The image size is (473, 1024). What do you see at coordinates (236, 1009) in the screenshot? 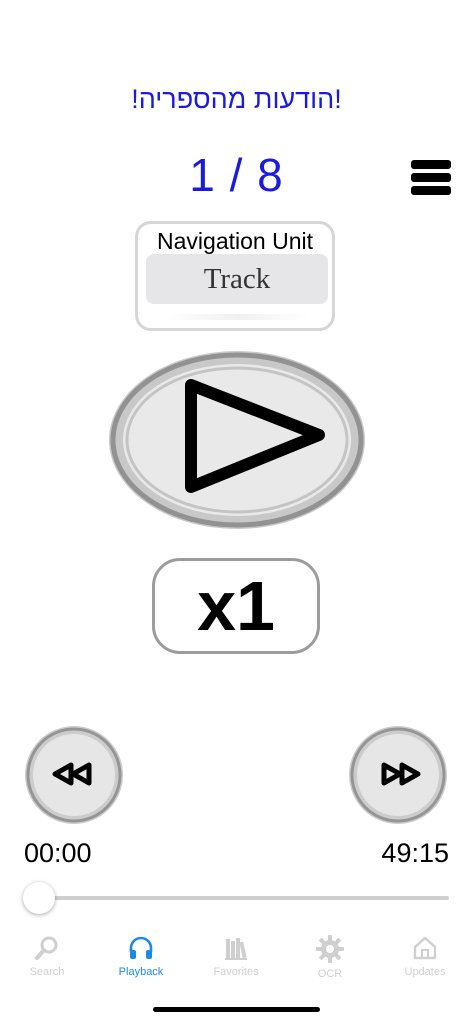
I see `home-indicator` at bounding box center [236, 1009].